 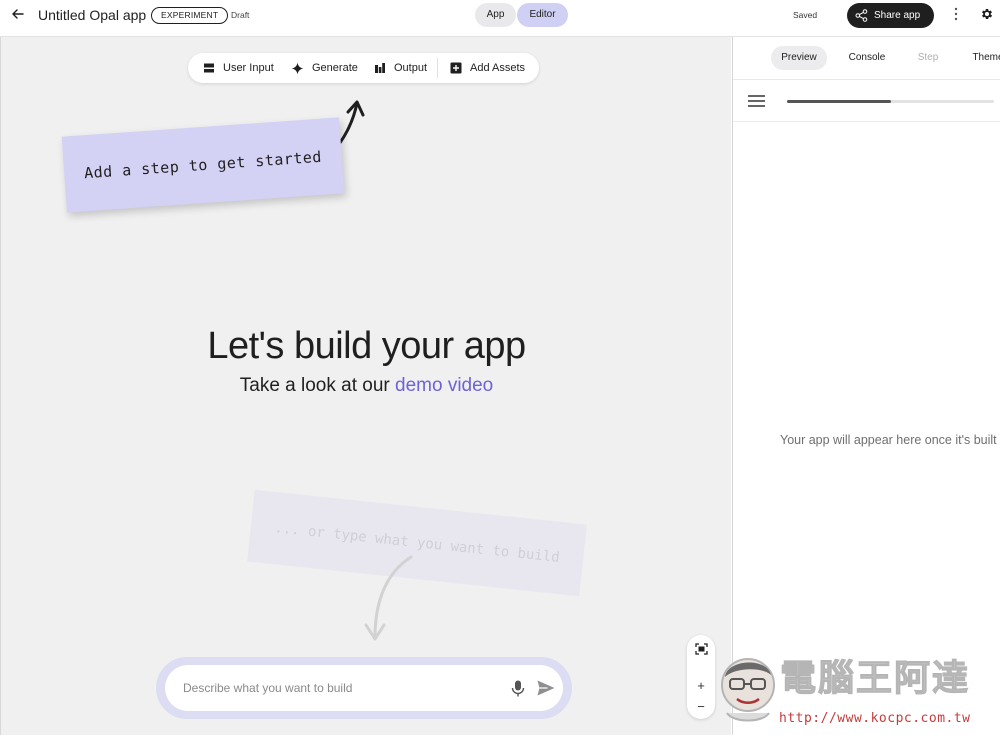 I want to click on share-app-button: Share app, so click(x=890, y=15).